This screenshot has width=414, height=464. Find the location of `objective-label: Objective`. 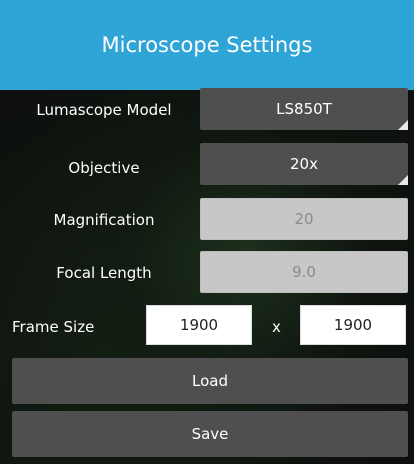

objective-label: Objective is located at coordinates (104, 168).